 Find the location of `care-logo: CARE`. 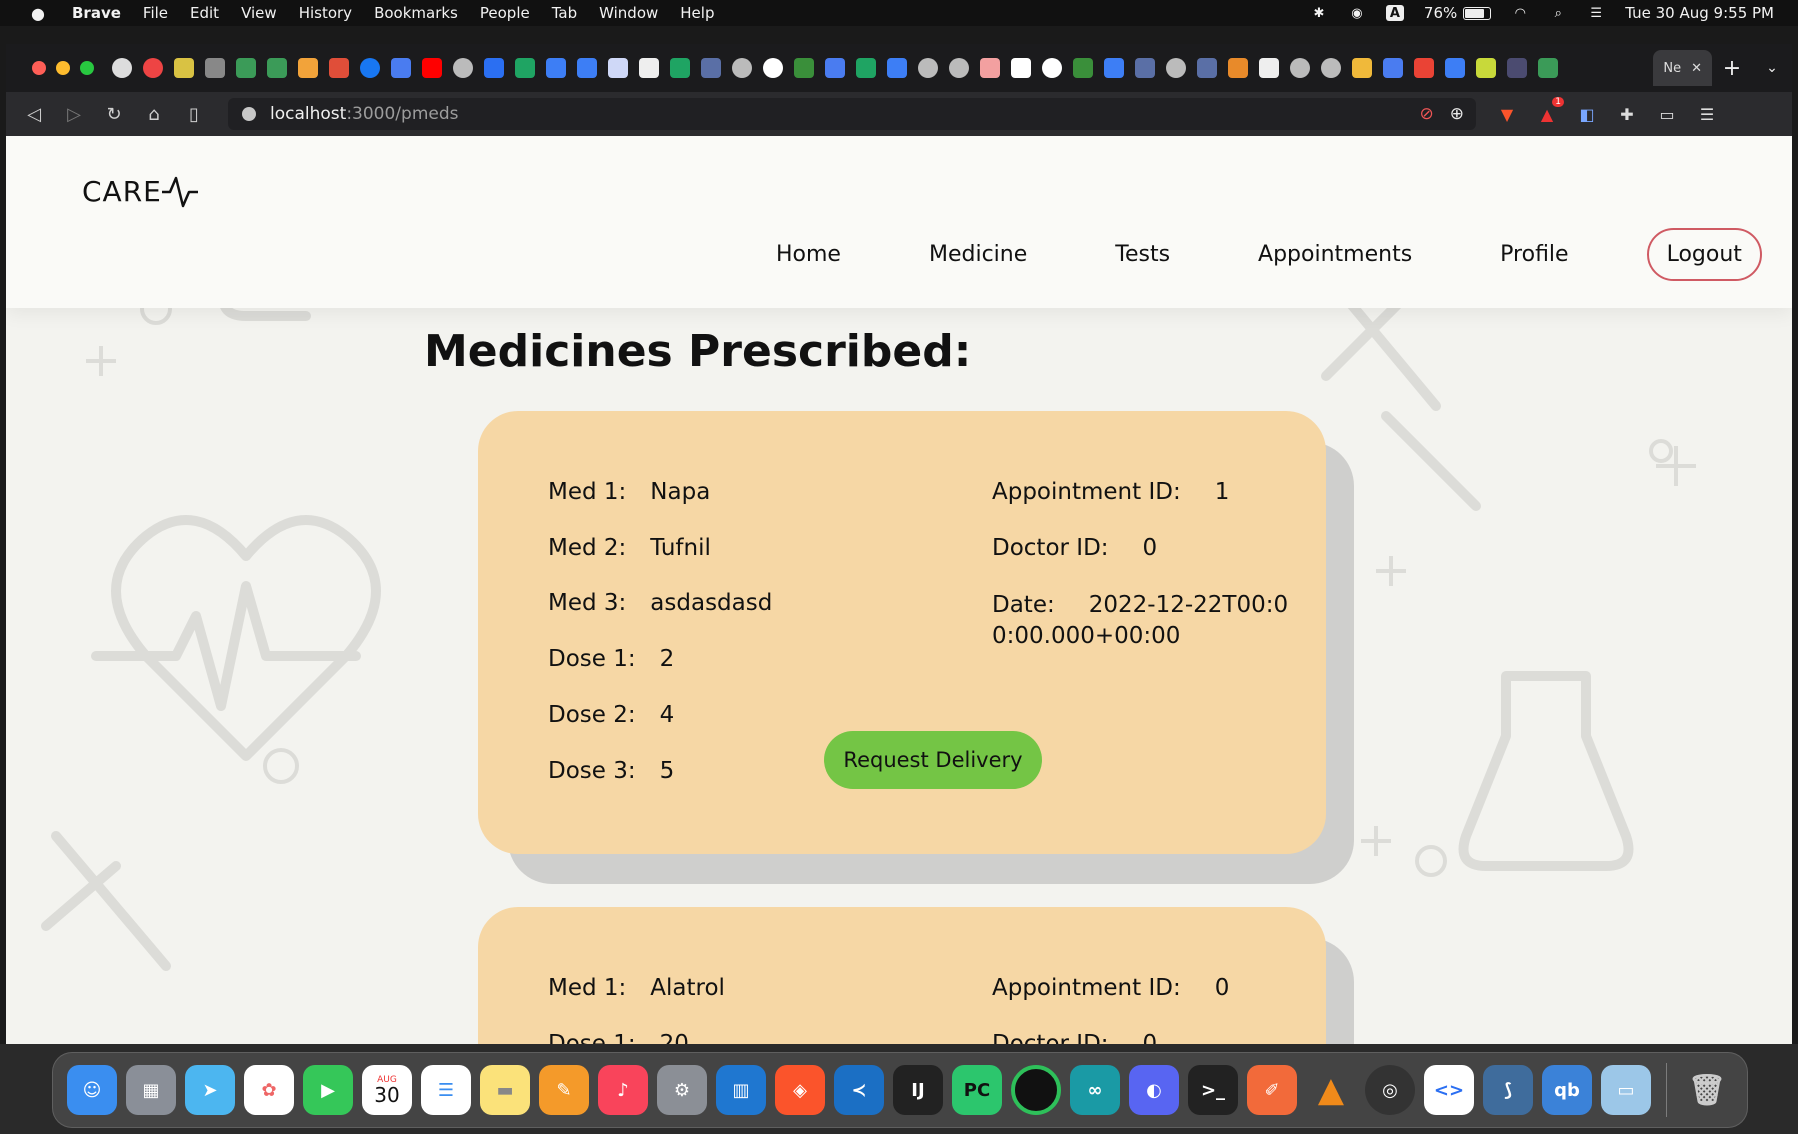

care-logo: CARE is located at coordinates (140, 191).